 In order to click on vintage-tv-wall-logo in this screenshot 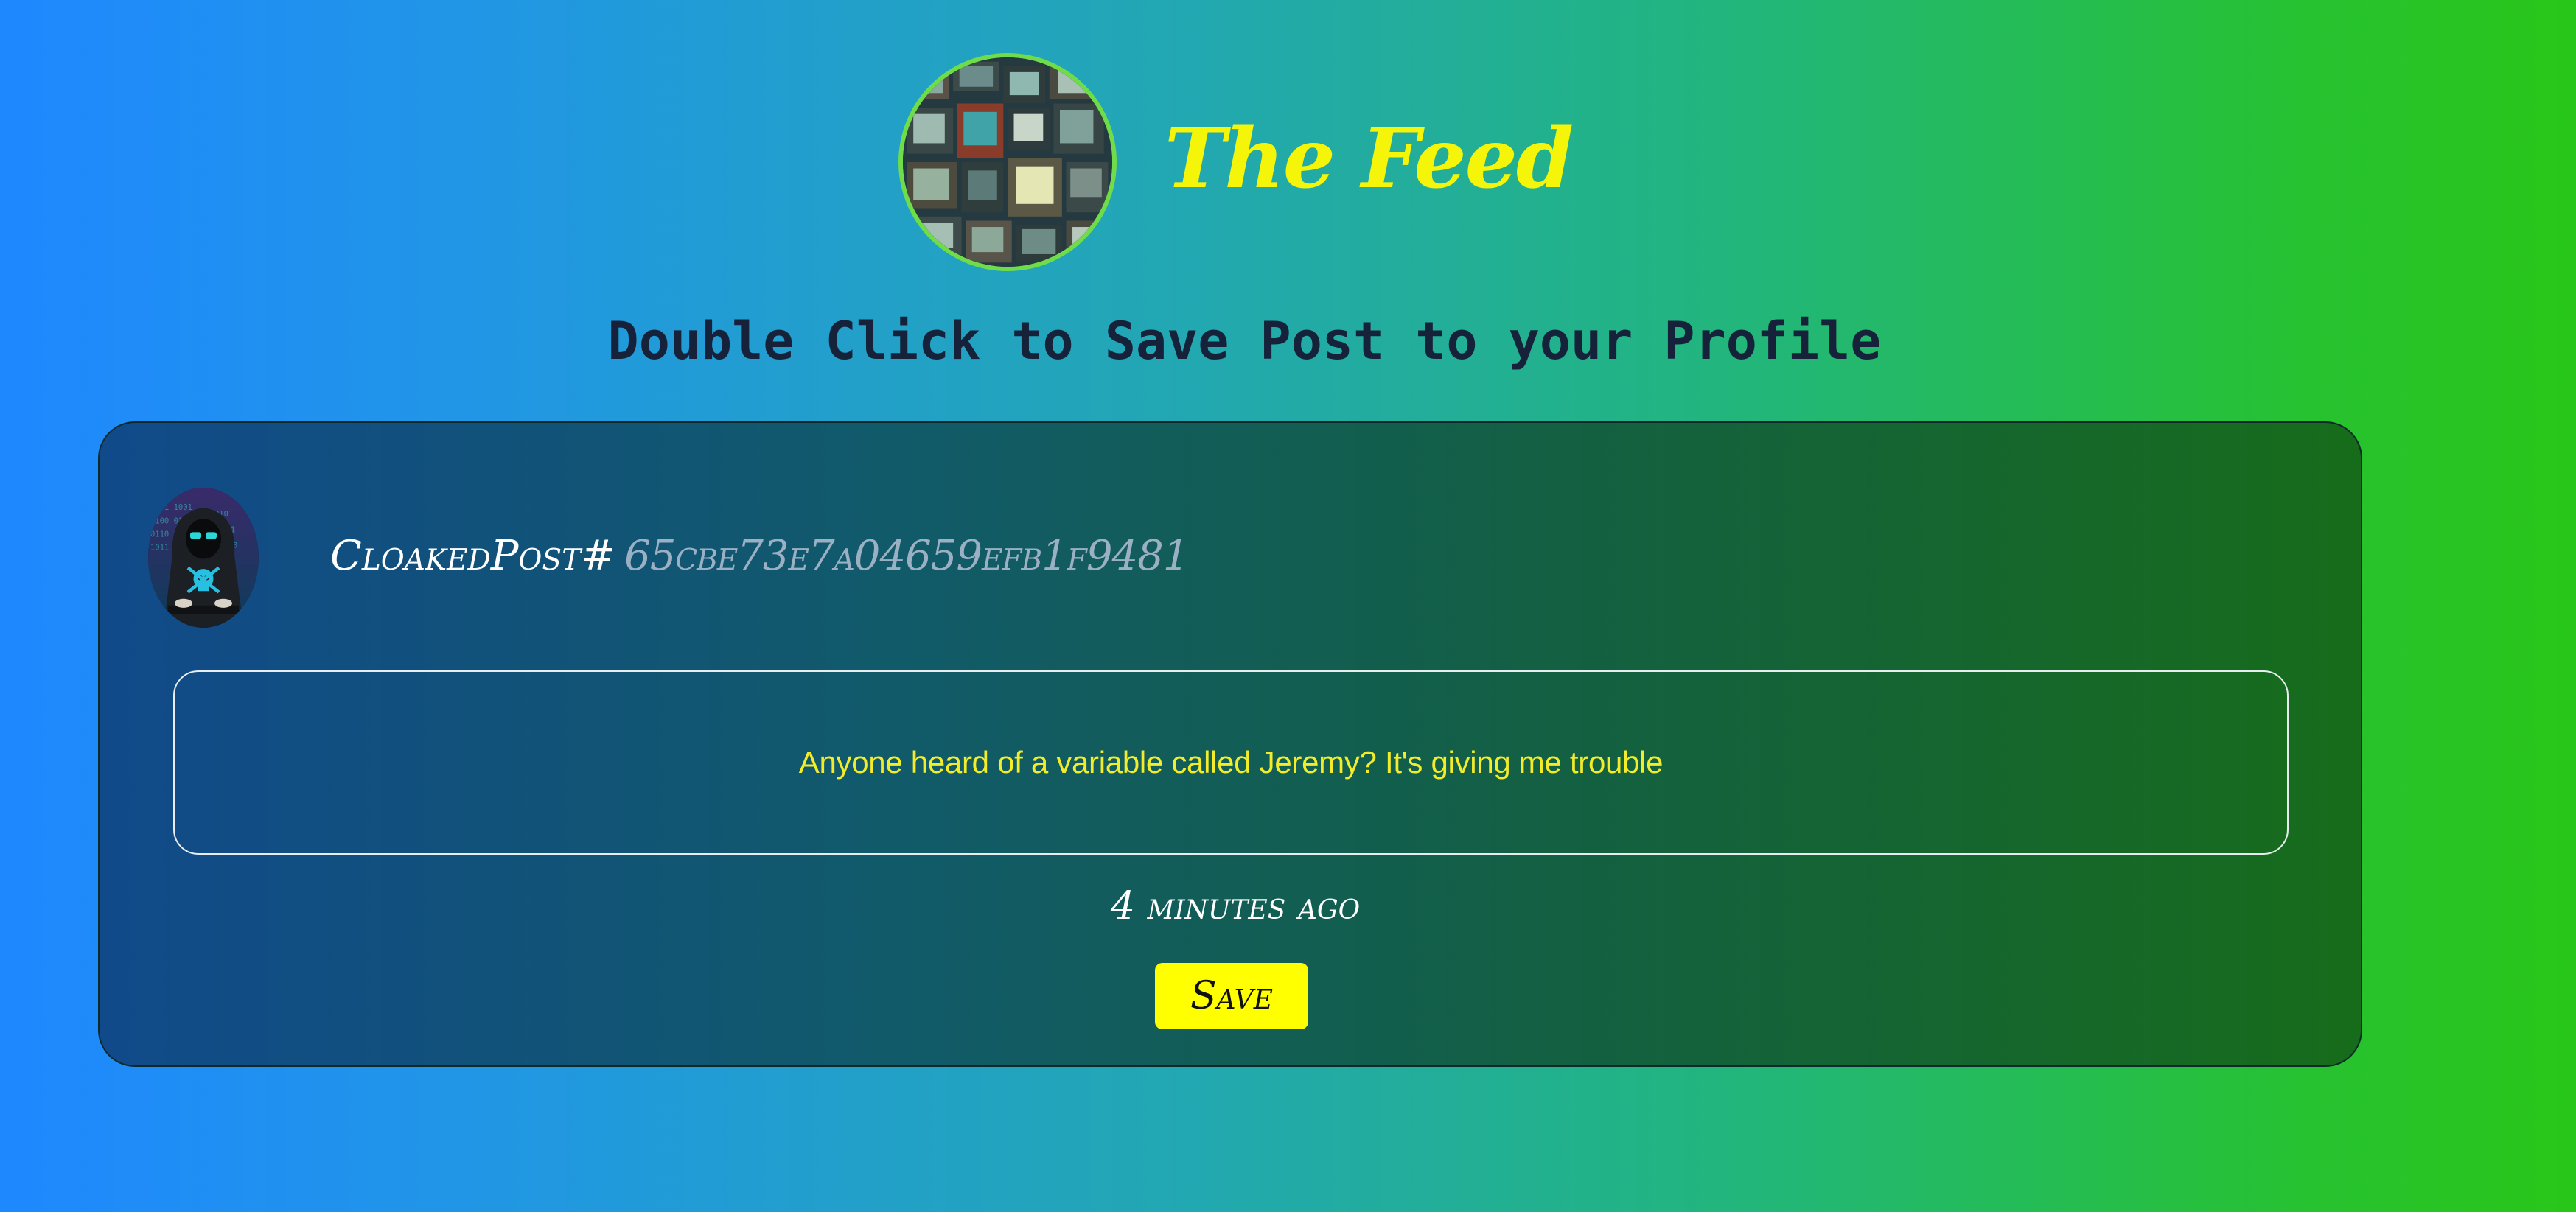, I will do `click(1007, 162)`.